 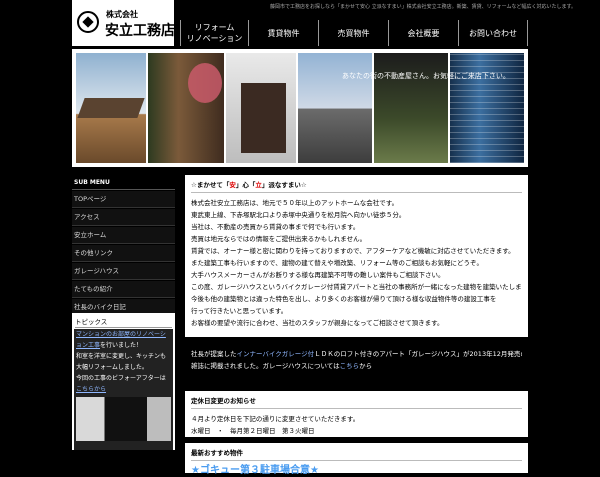 I want to click on hero-caption: あなたの街の不動産屋さん。お気軽にご来店下さい。, so click(x=426, y=76).